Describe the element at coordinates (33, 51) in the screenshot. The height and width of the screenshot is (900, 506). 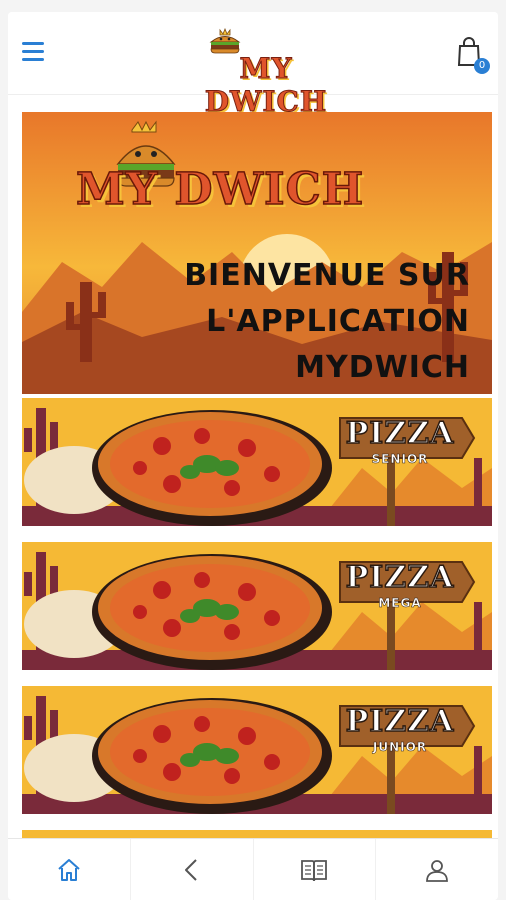
I see `menu-icon` at that location.